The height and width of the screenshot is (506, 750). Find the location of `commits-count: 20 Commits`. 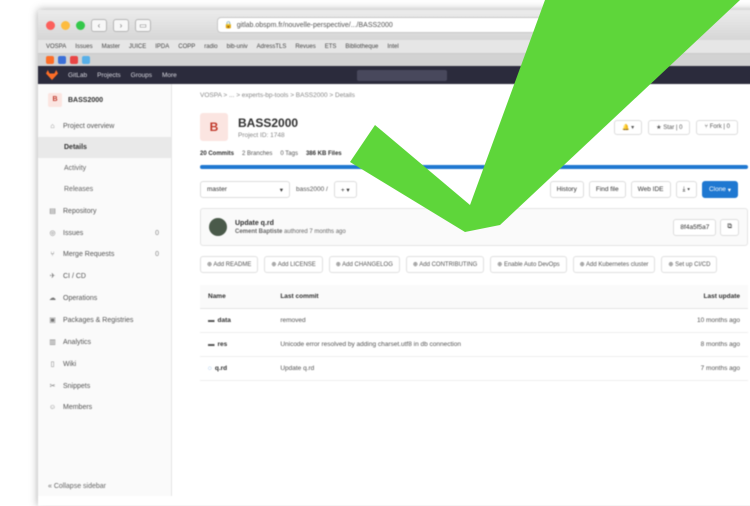

commits-count: 20 Commits is located at coordinates (217, 154).